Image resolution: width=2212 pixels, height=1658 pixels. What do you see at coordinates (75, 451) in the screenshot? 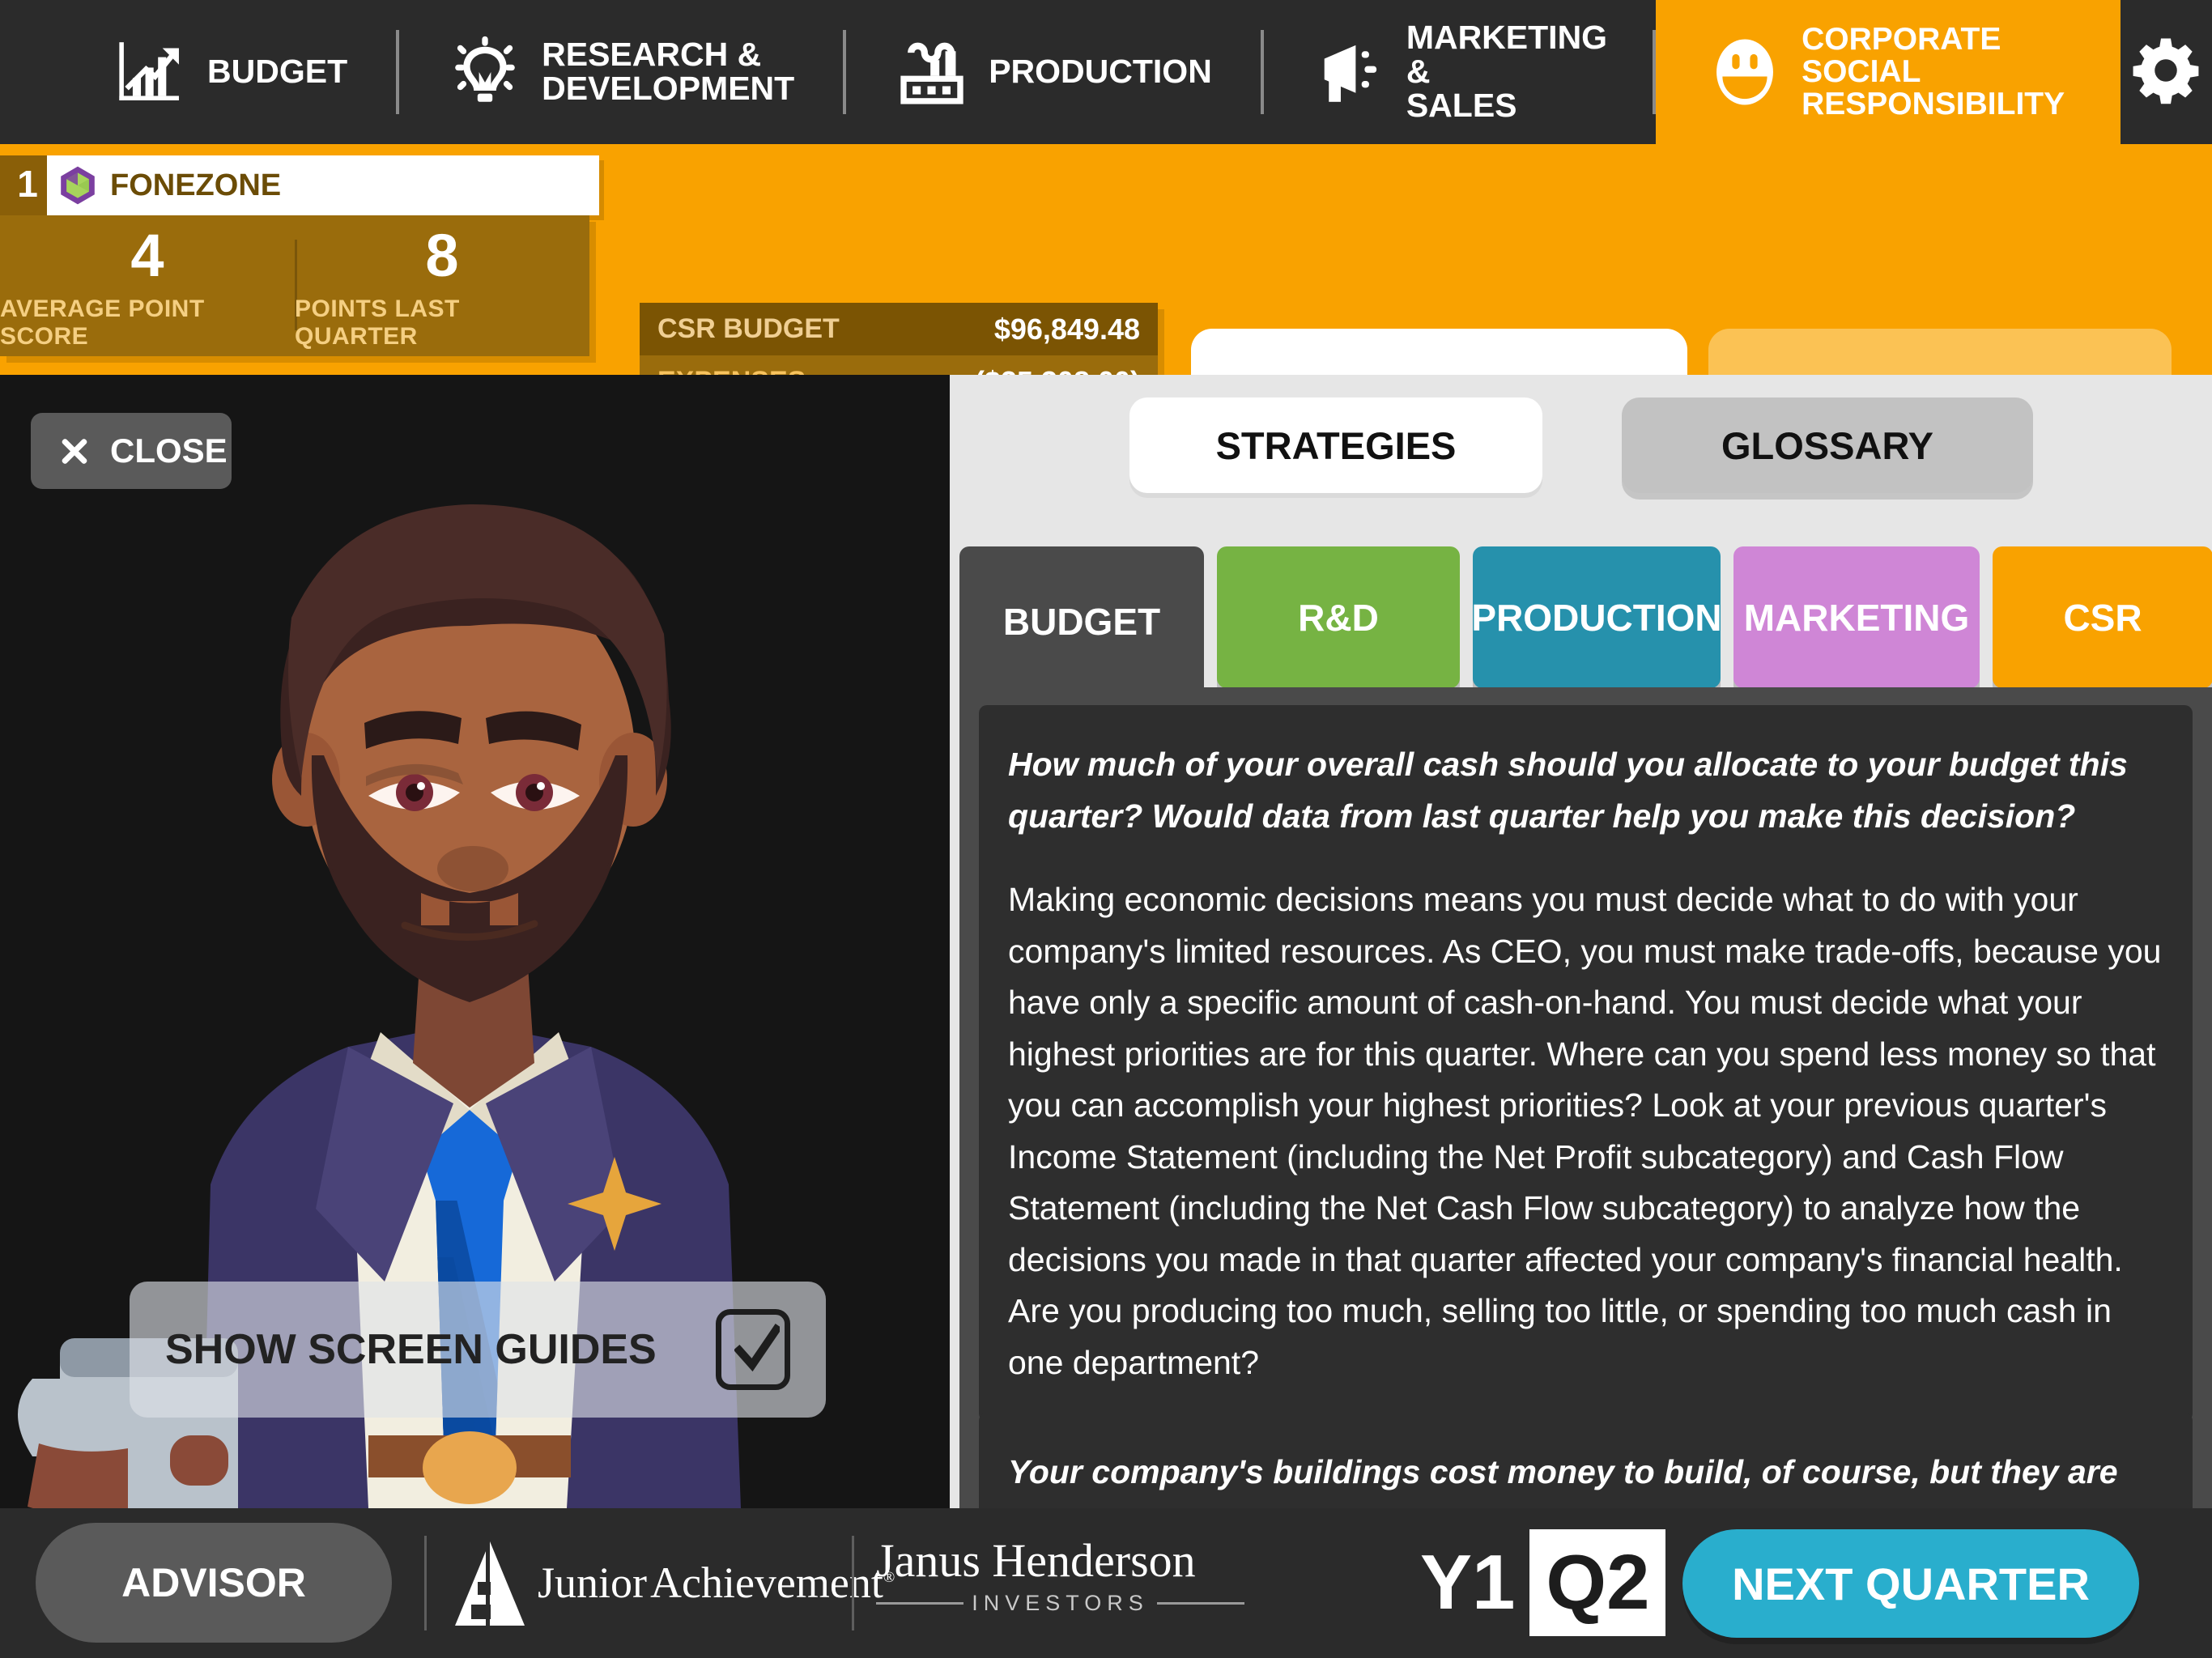
I see `close-x-icon` at bounding box center [75, 451].